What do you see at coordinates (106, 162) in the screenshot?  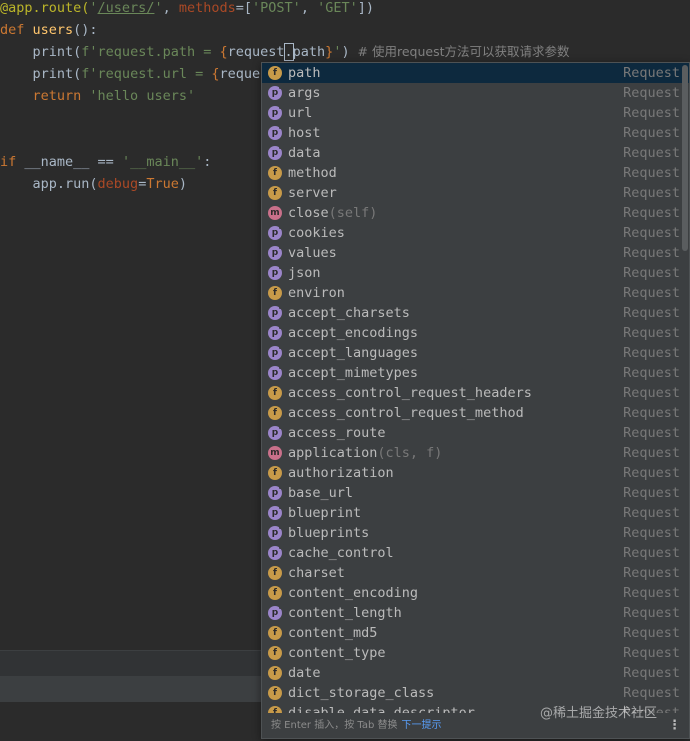 I see `code-line-8: if __name__ == '__main__':` at bounding box center [106, 162].